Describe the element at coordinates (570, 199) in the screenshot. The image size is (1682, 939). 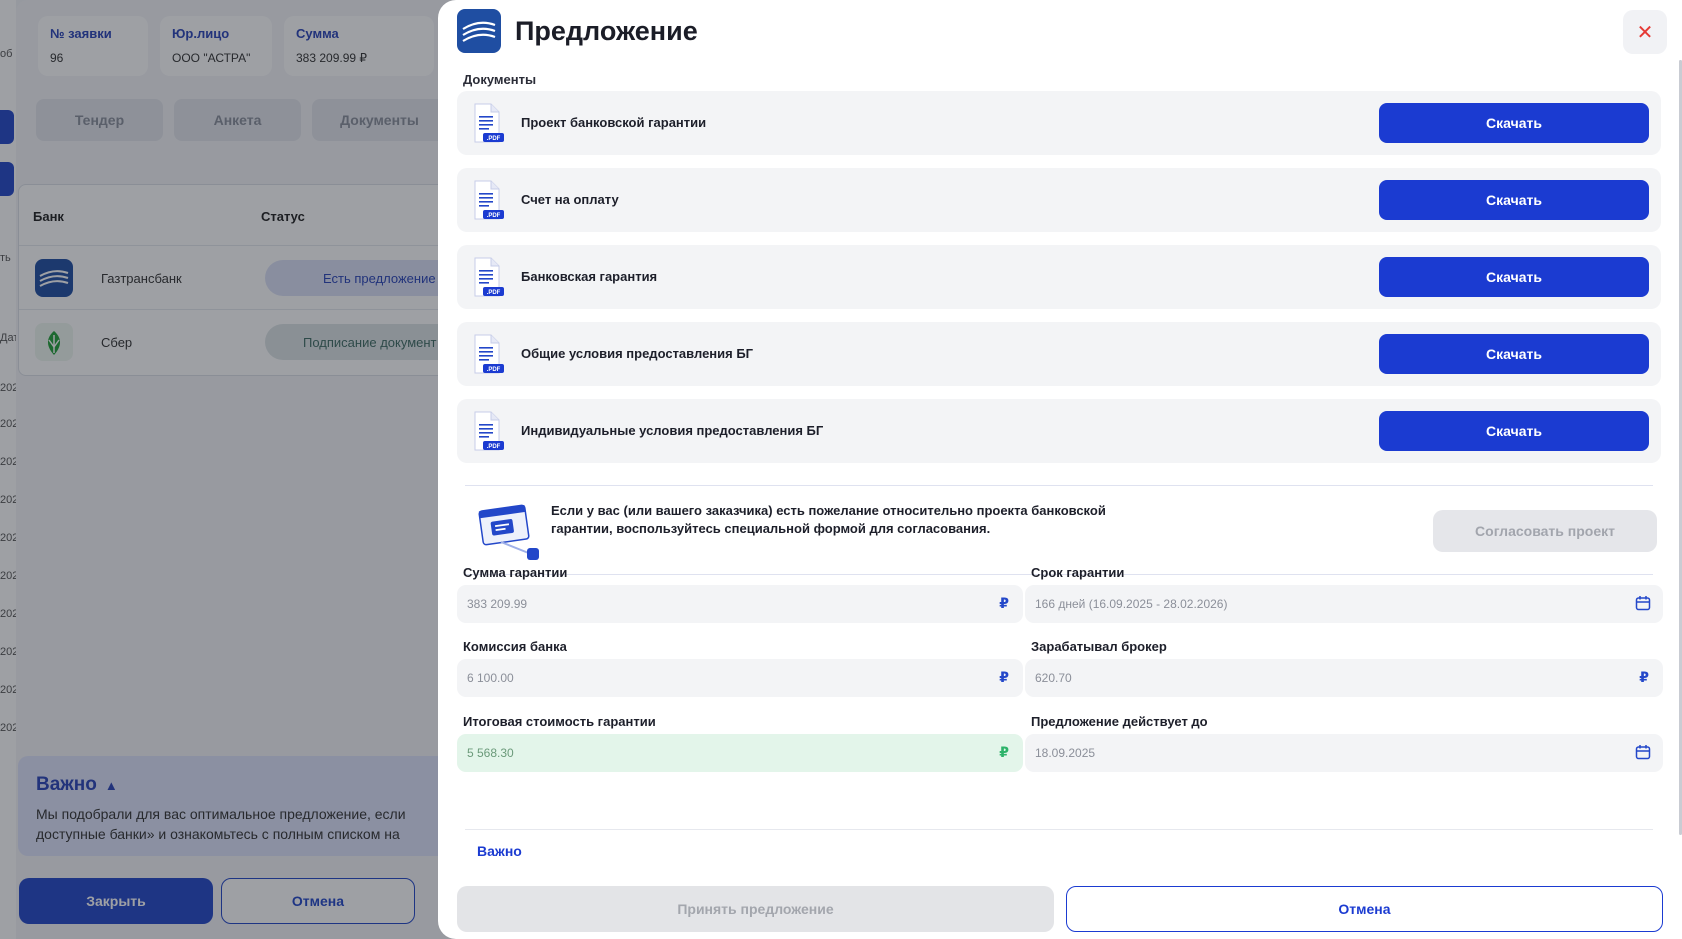
I see `document-name: Счет на оплату` at that location.